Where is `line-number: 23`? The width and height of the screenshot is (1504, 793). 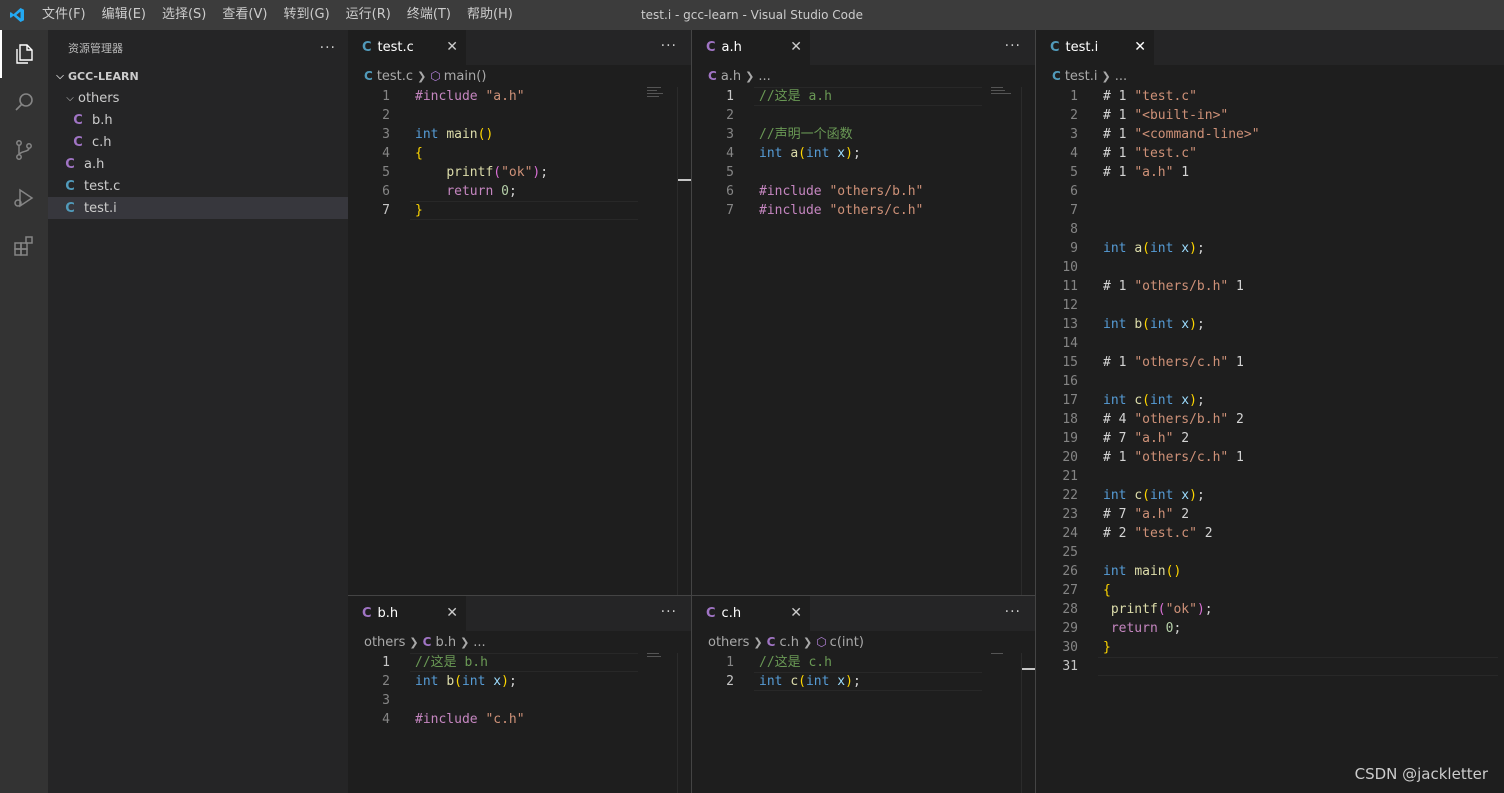
line-number: 23 is located at coordinates (1070, 514).